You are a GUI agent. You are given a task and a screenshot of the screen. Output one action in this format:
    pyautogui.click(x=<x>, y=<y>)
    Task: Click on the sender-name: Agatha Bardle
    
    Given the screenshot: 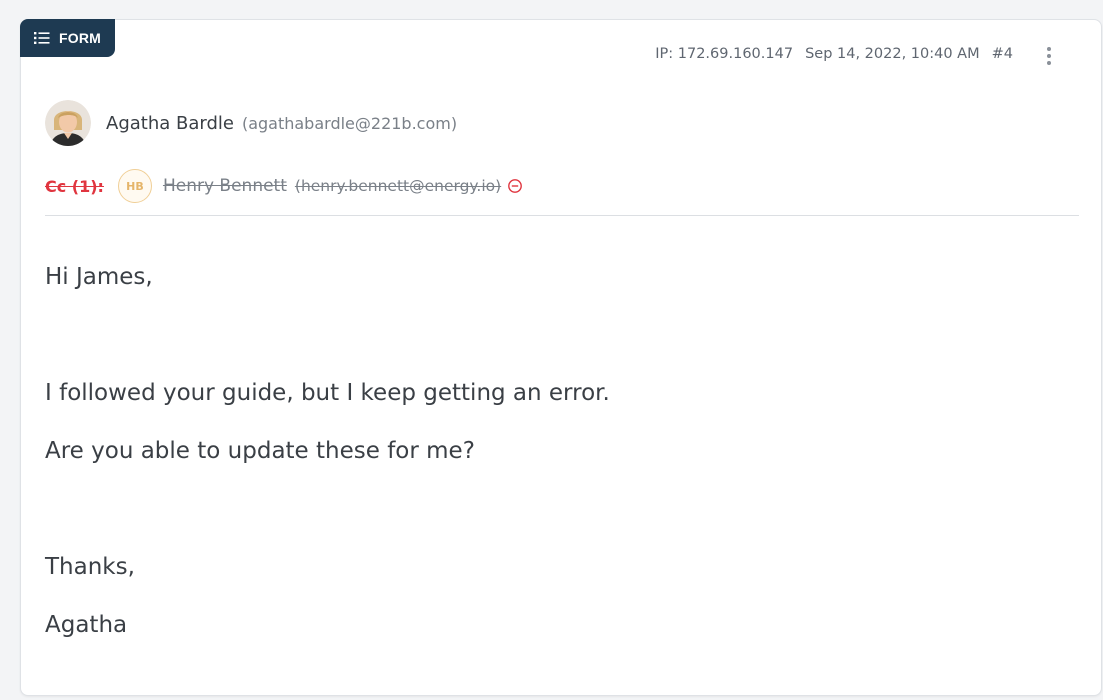 What is the action you would take?
    pyautogui.click(x=170, y=123)
    